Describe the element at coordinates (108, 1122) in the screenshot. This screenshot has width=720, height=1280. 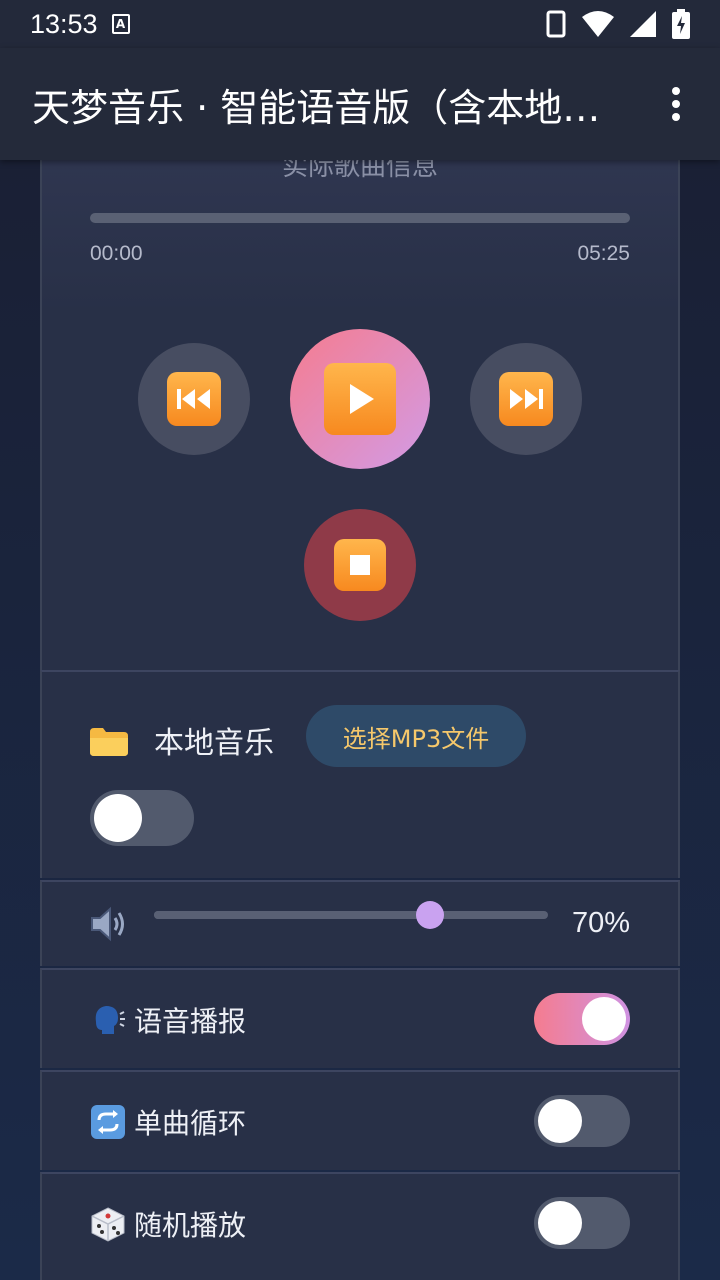
I see `repeat-icon` at that location.